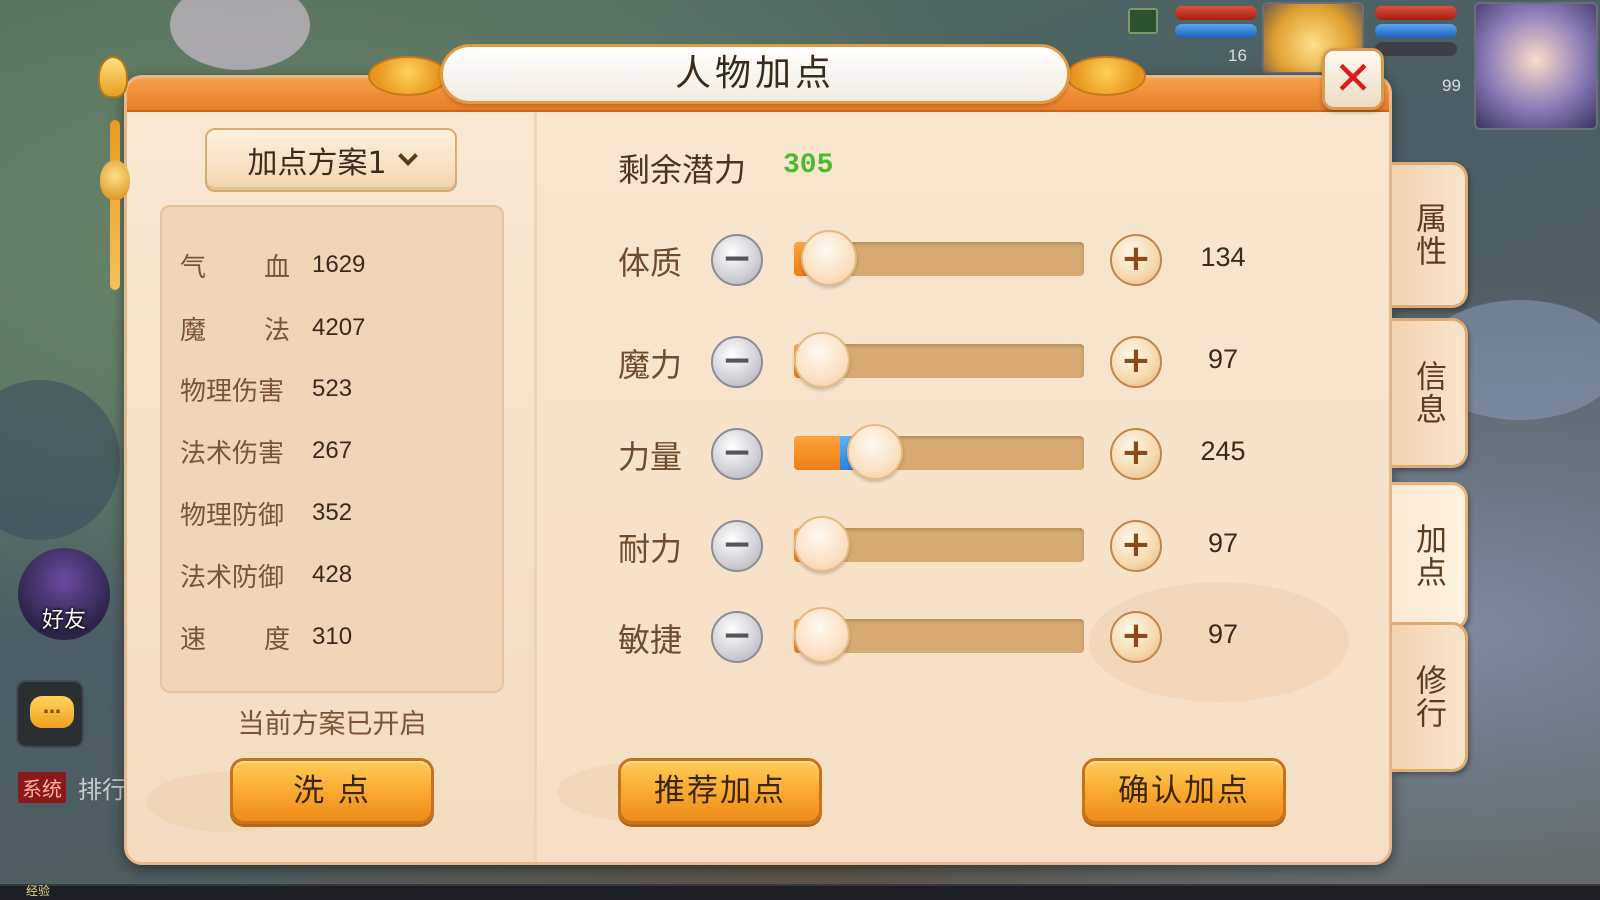  I want to click on attribute-row: 耐力 − + 97, so click(938, 545).